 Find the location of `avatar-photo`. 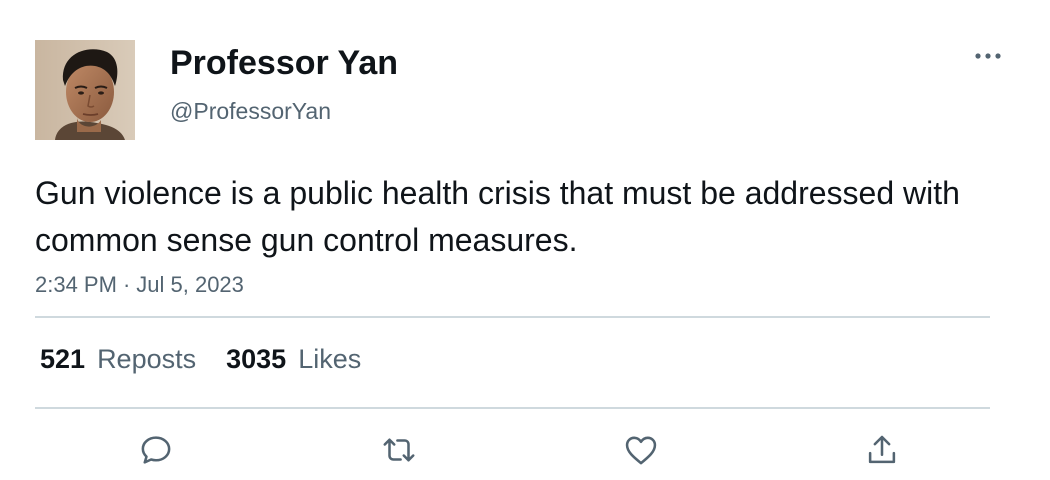

avatar-photo is located at coordinates (85, 90).